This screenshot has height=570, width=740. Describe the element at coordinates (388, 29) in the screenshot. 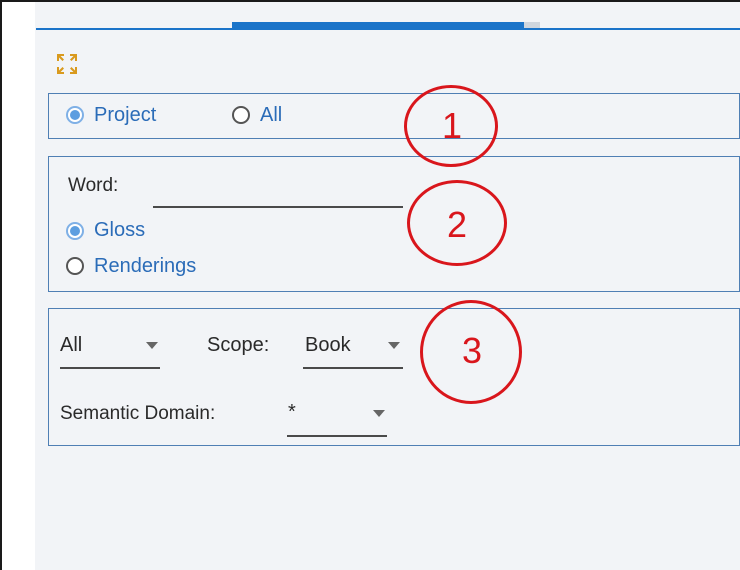

I see `tab-underline` at that location.